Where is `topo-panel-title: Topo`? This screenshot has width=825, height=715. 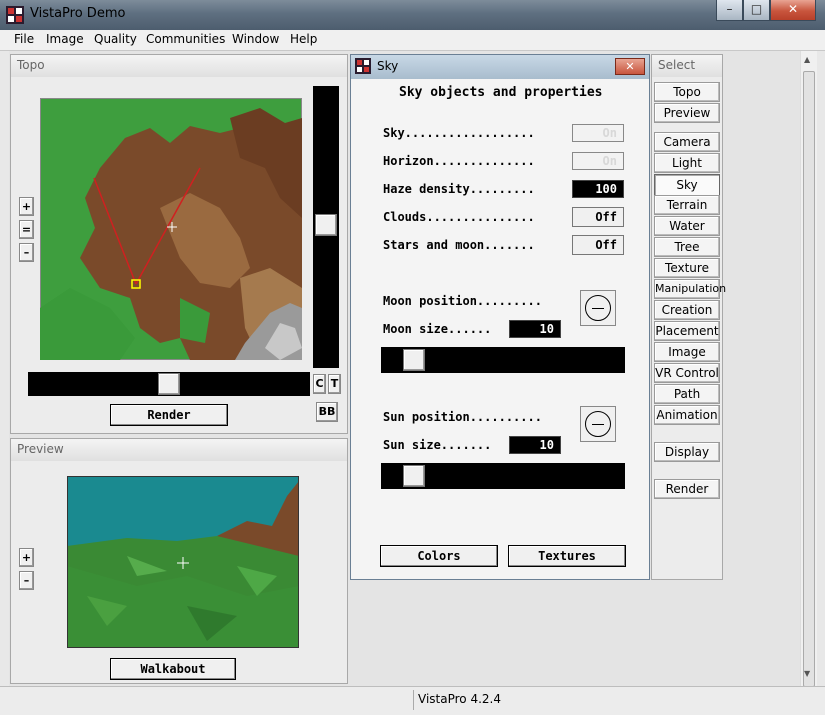 topo-panel-title: Topo is located at coordinates (179, 66).